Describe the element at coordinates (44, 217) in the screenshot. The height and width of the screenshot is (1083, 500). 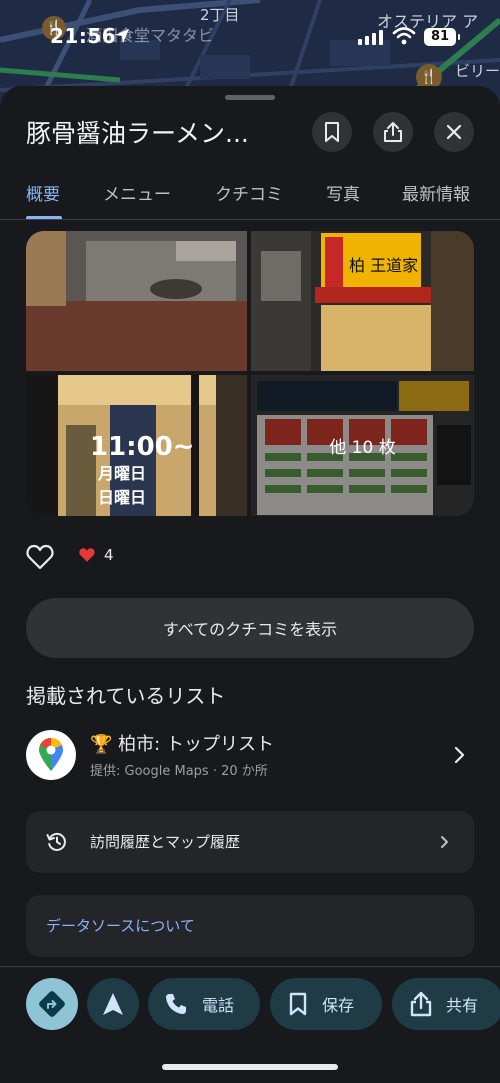
I see `active-tab-indicator` at that location.